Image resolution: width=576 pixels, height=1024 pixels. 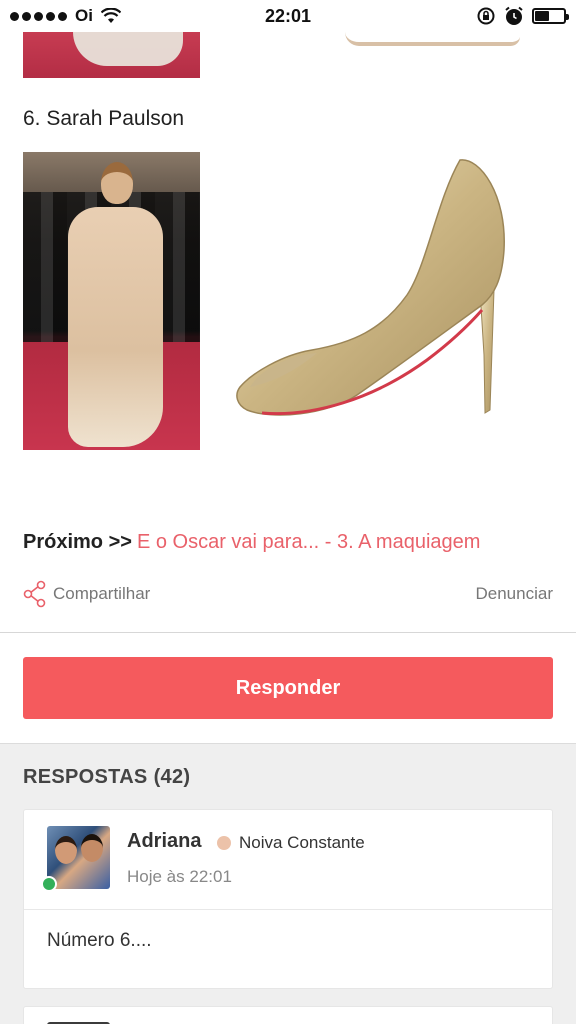 What do you see at coordinates (309, 542) in the screenshot?
I see `next-post-link: E o Oscar vai para... - 3. A maquiagem` at bounding box center [309, 542].